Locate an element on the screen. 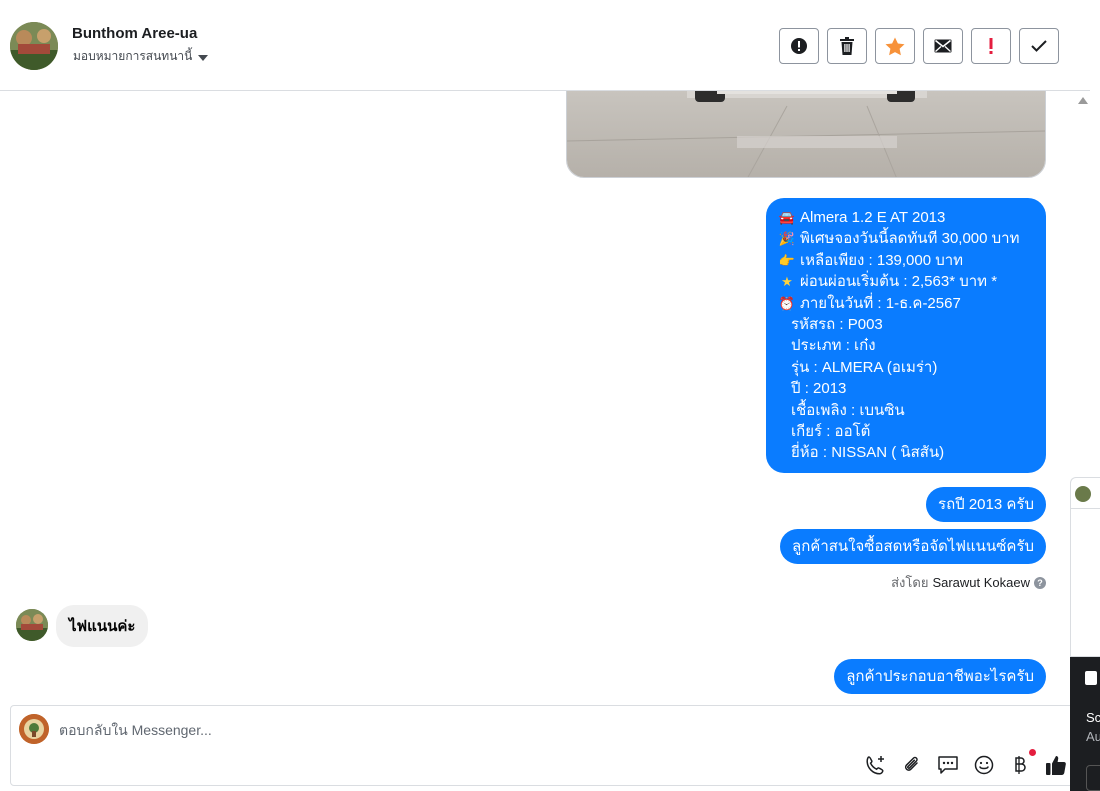  occupation-question-message: ลูกค้าประกอบอาชีพอะไรครับ is located at coordinates (940, 677).